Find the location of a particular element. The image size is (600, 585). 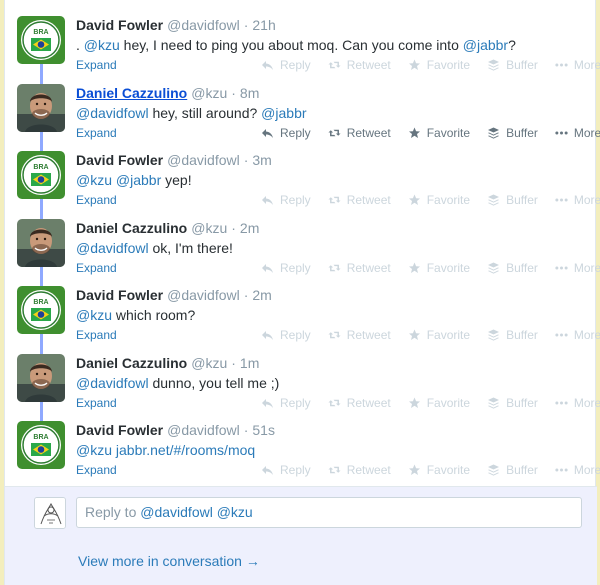

retweet-icon is located at coordinates (337, 335).